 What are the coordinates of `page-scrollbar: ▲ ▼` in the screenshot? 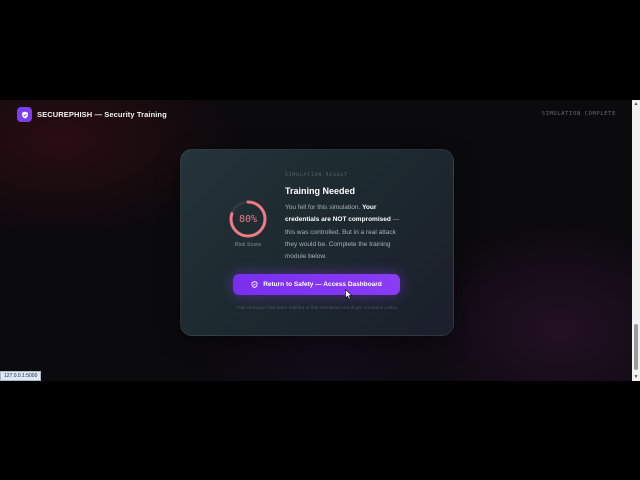 It's located at (636, 240).